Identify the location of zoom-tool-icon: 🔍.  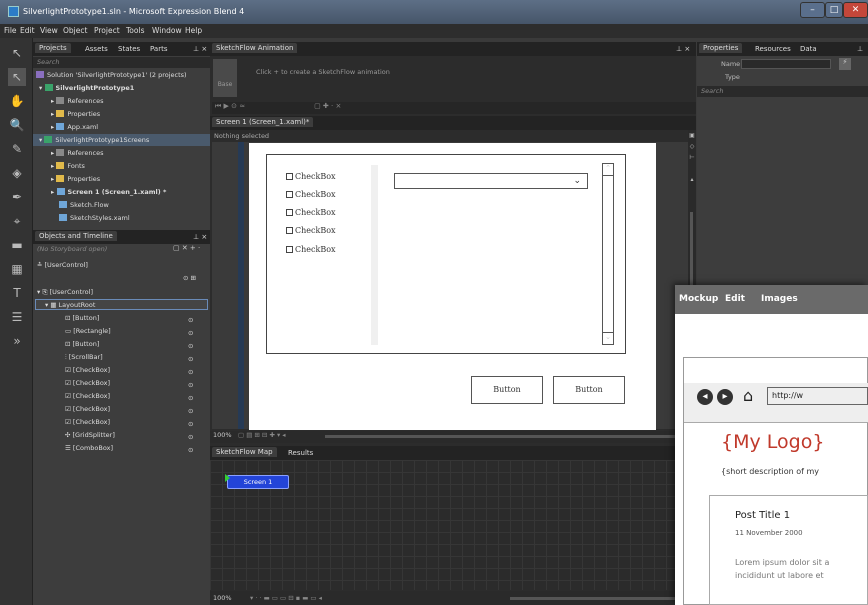
(17, 125).